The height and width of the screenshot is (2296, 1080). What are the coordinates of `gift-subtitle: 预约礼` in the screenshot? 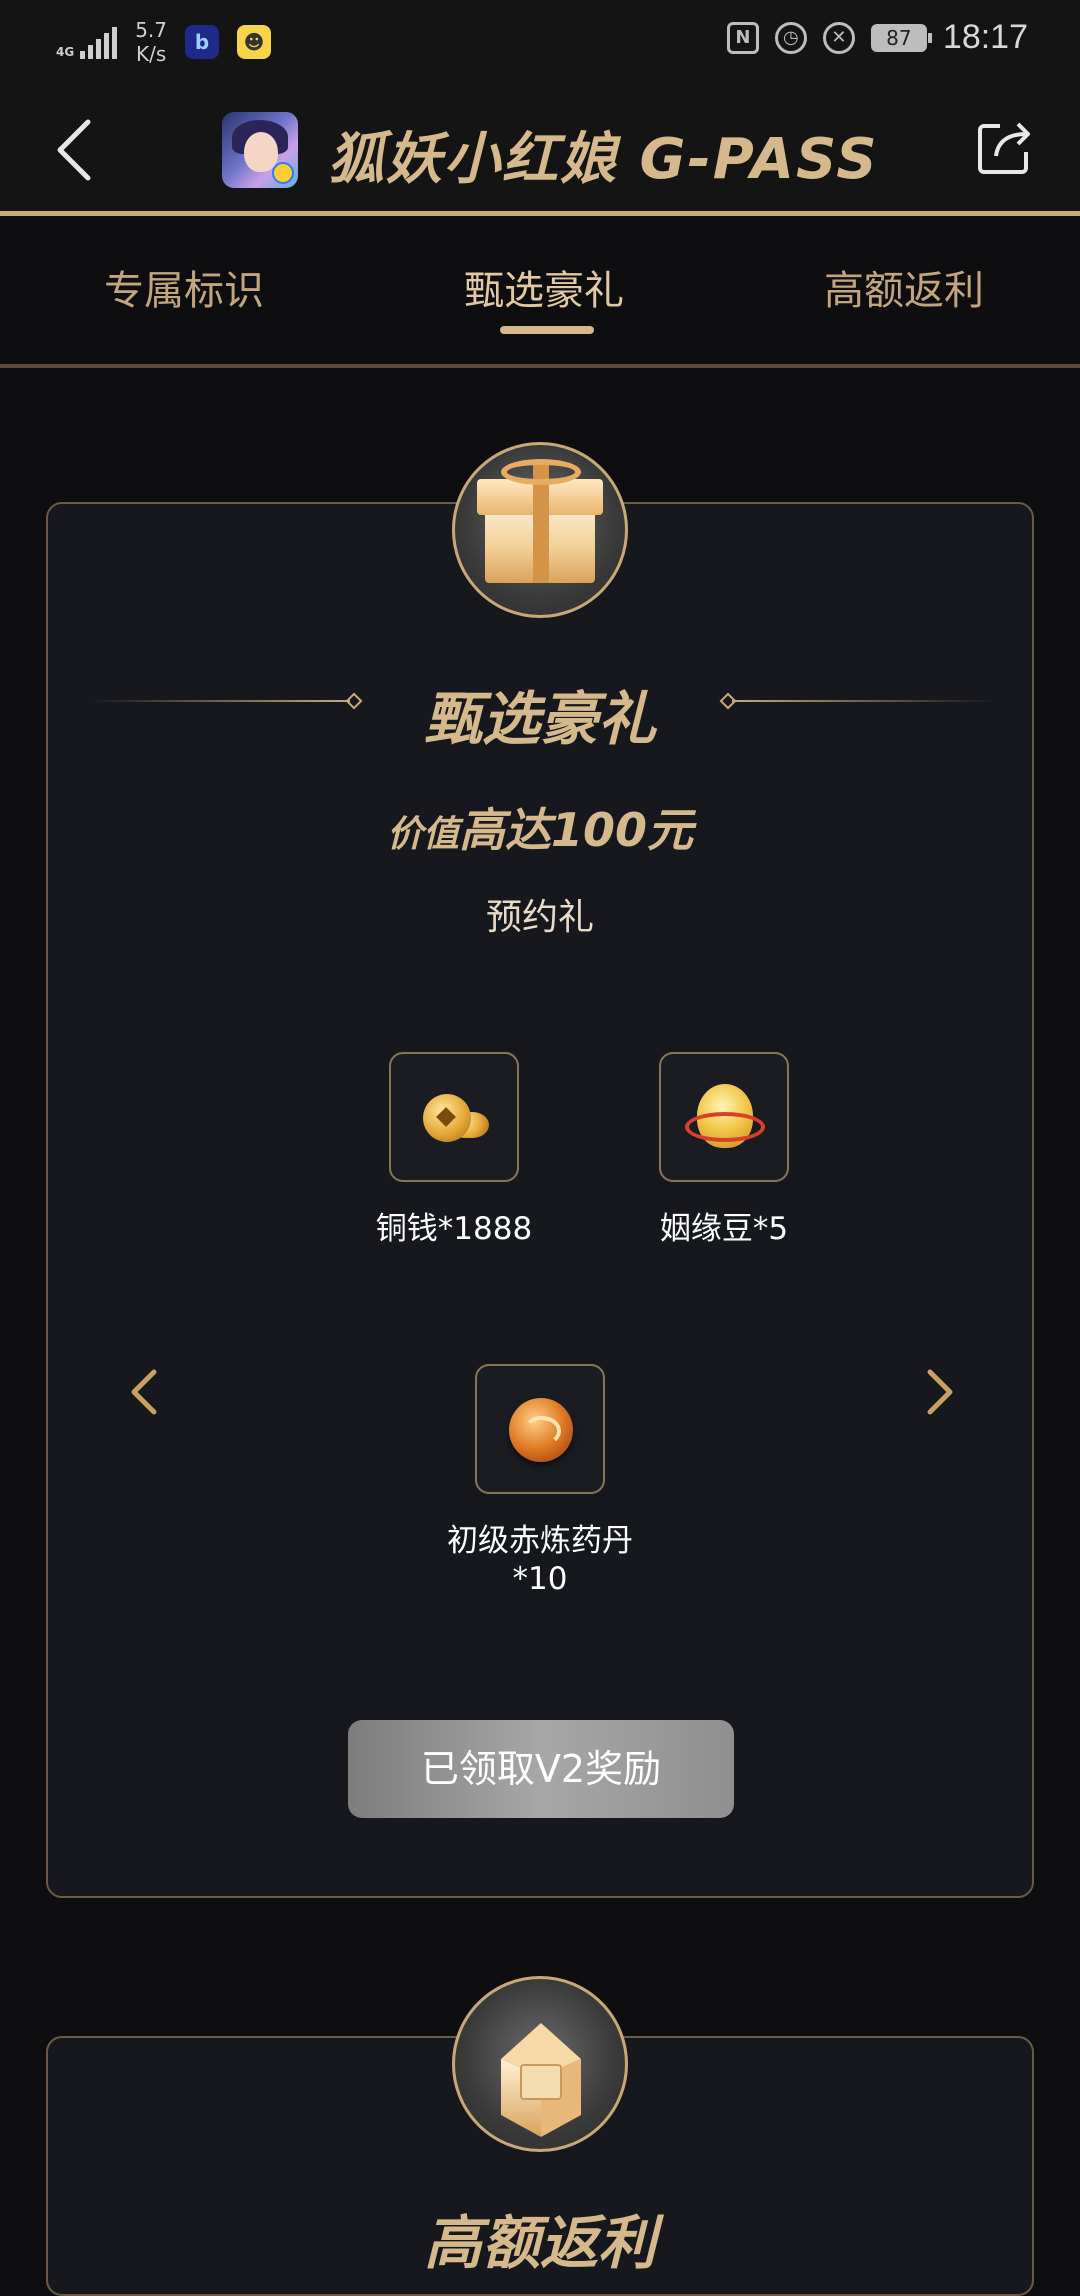 It's located at (539, 917).